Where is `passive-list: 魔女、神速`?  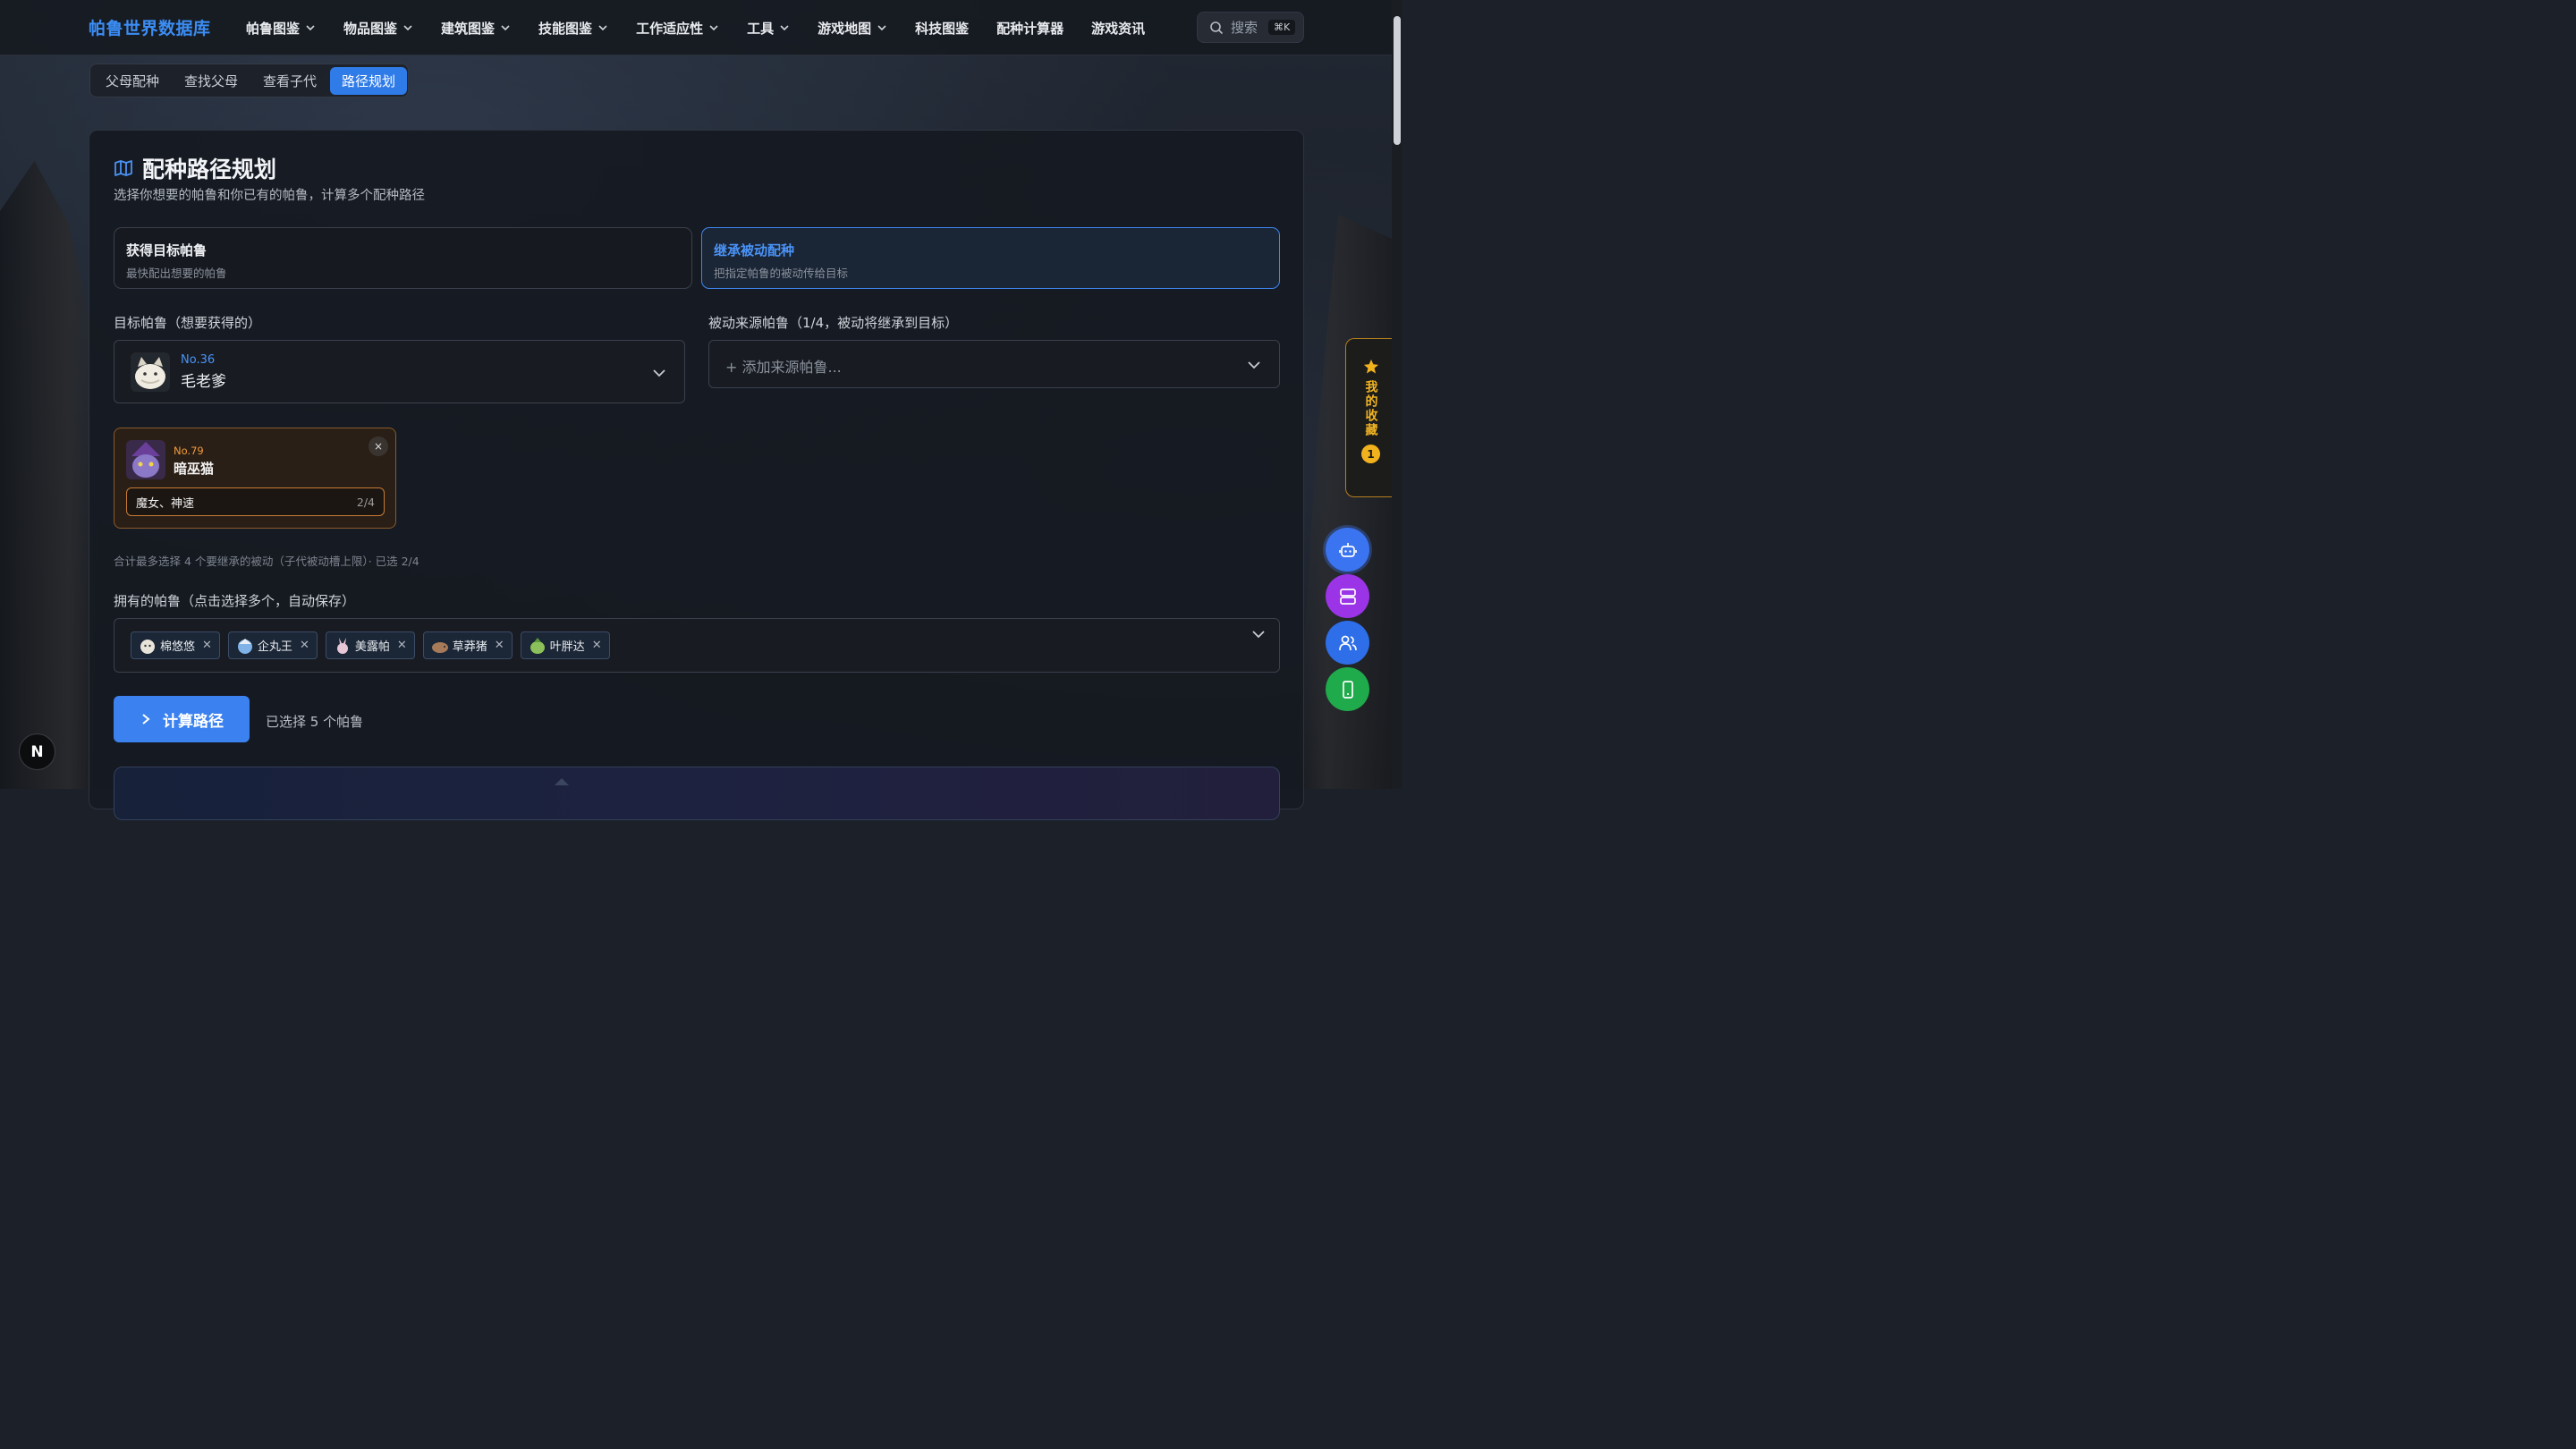 passive-list: 魔女、神速 is located at coordinates (165, 503).